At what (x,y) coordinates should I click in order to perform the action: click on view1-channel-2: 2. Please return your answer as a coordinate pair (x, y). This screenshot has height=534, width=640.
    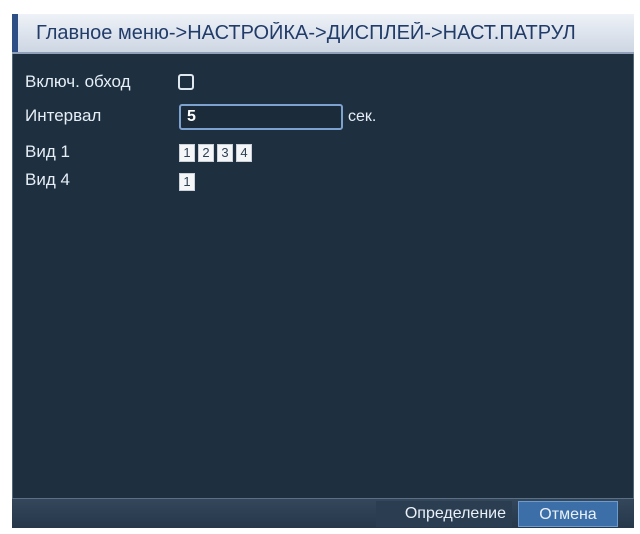
    Looking at the image, I should click on (206, 153).